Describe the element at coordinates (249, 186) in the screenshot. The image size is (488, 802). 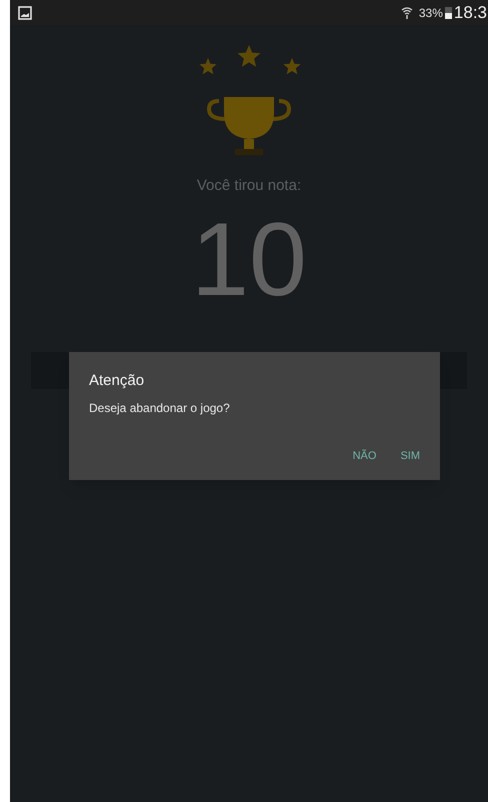
I see `score-label: Você tirou nota:` at that location.